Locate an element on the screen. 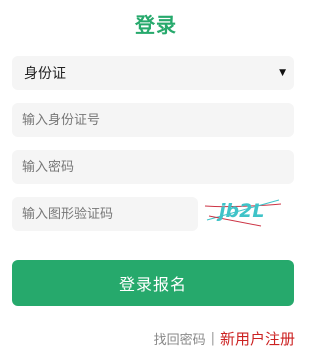 This screenshot has height=353, width=320. footer-links: 找回密码 | 新用户注册 is located at coordinates (224, 338).